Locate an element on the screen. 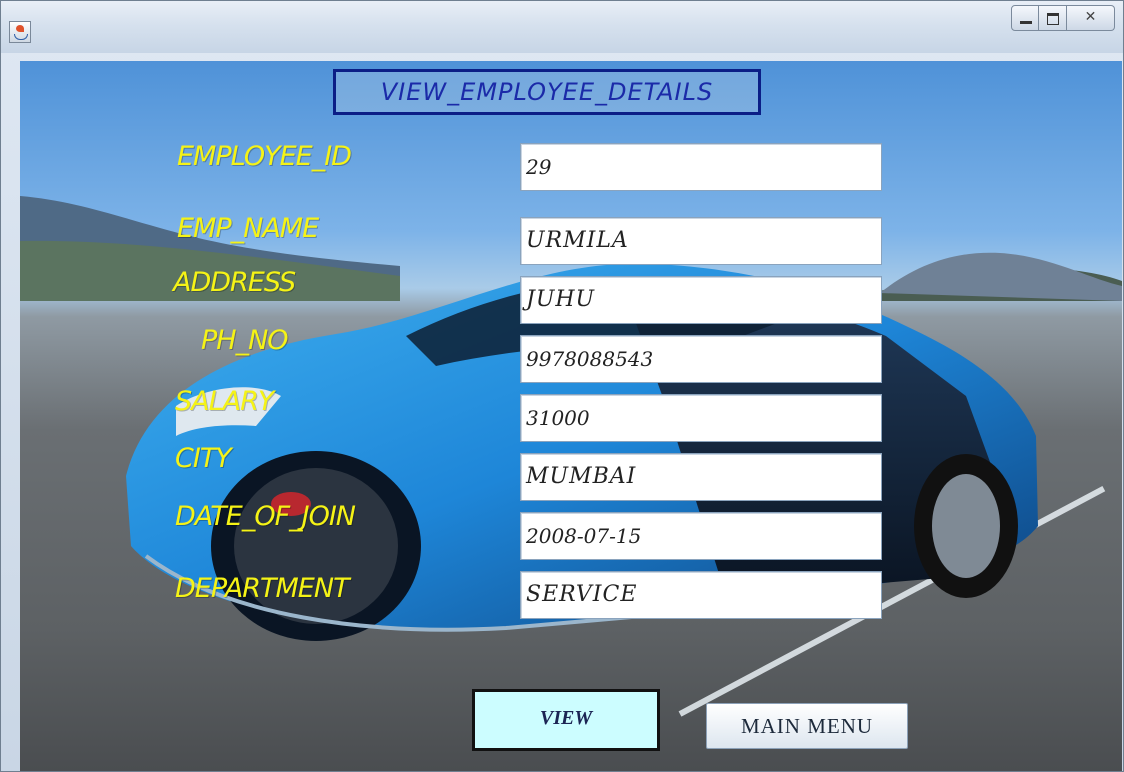 This screenshot has height=772, width=1124. date-of-join-field: 2008-07-15 is located at coordinates (701, 536).